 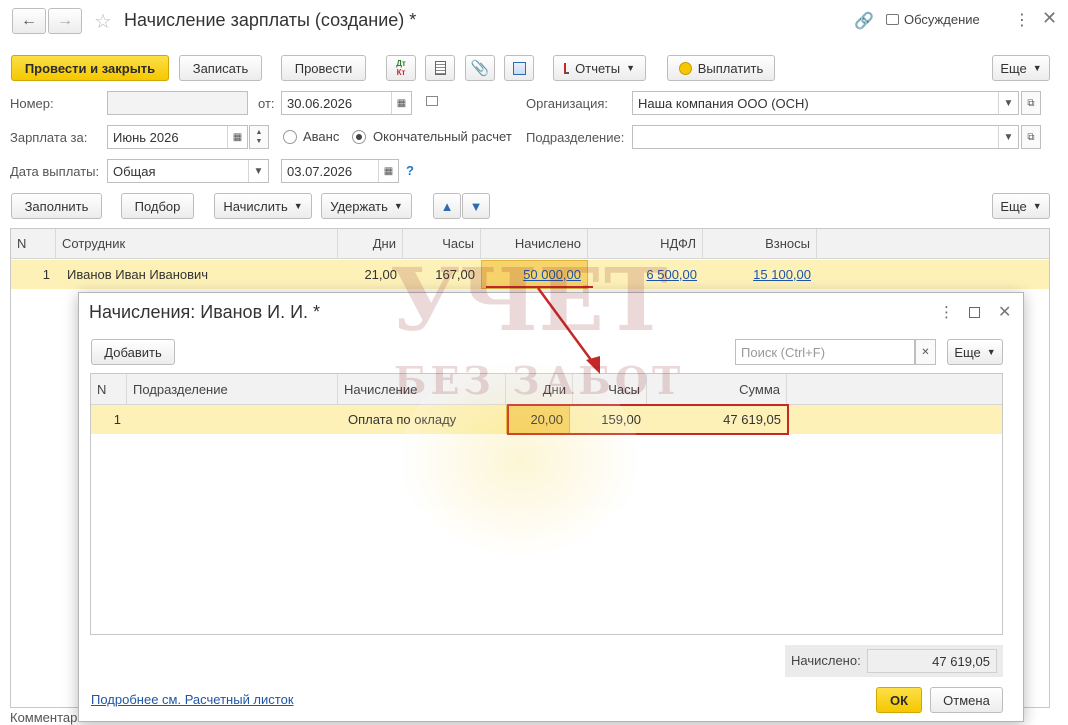 I want to click on organization-value: Наша компания ООО (ОСН), so click(x=723, y=103).